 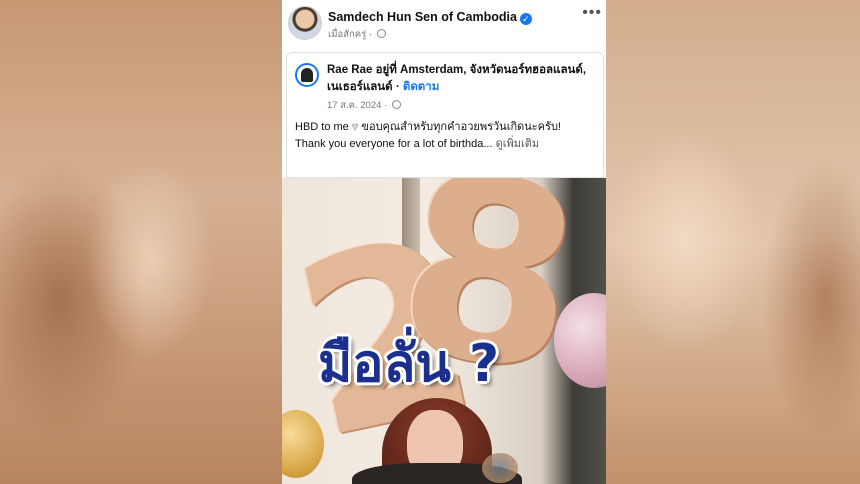 I want to click on shared-post-date: 17 ส.ค. 2024, so click(x=354, y=105).